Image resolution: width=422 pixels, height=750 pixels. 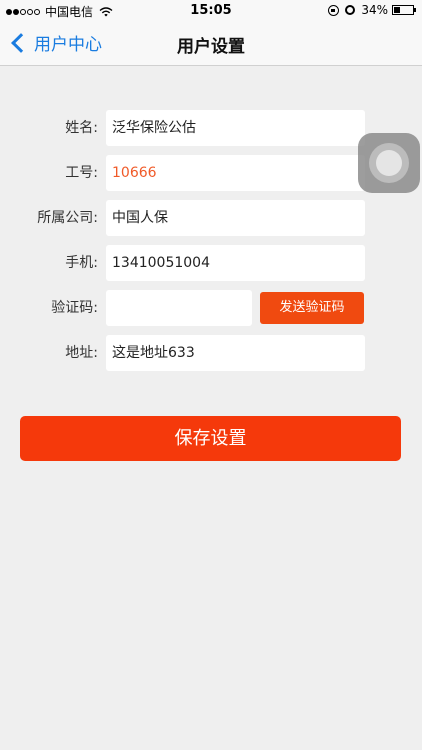 I want to click on assistive-touch-core, so click(x=389, y=163).